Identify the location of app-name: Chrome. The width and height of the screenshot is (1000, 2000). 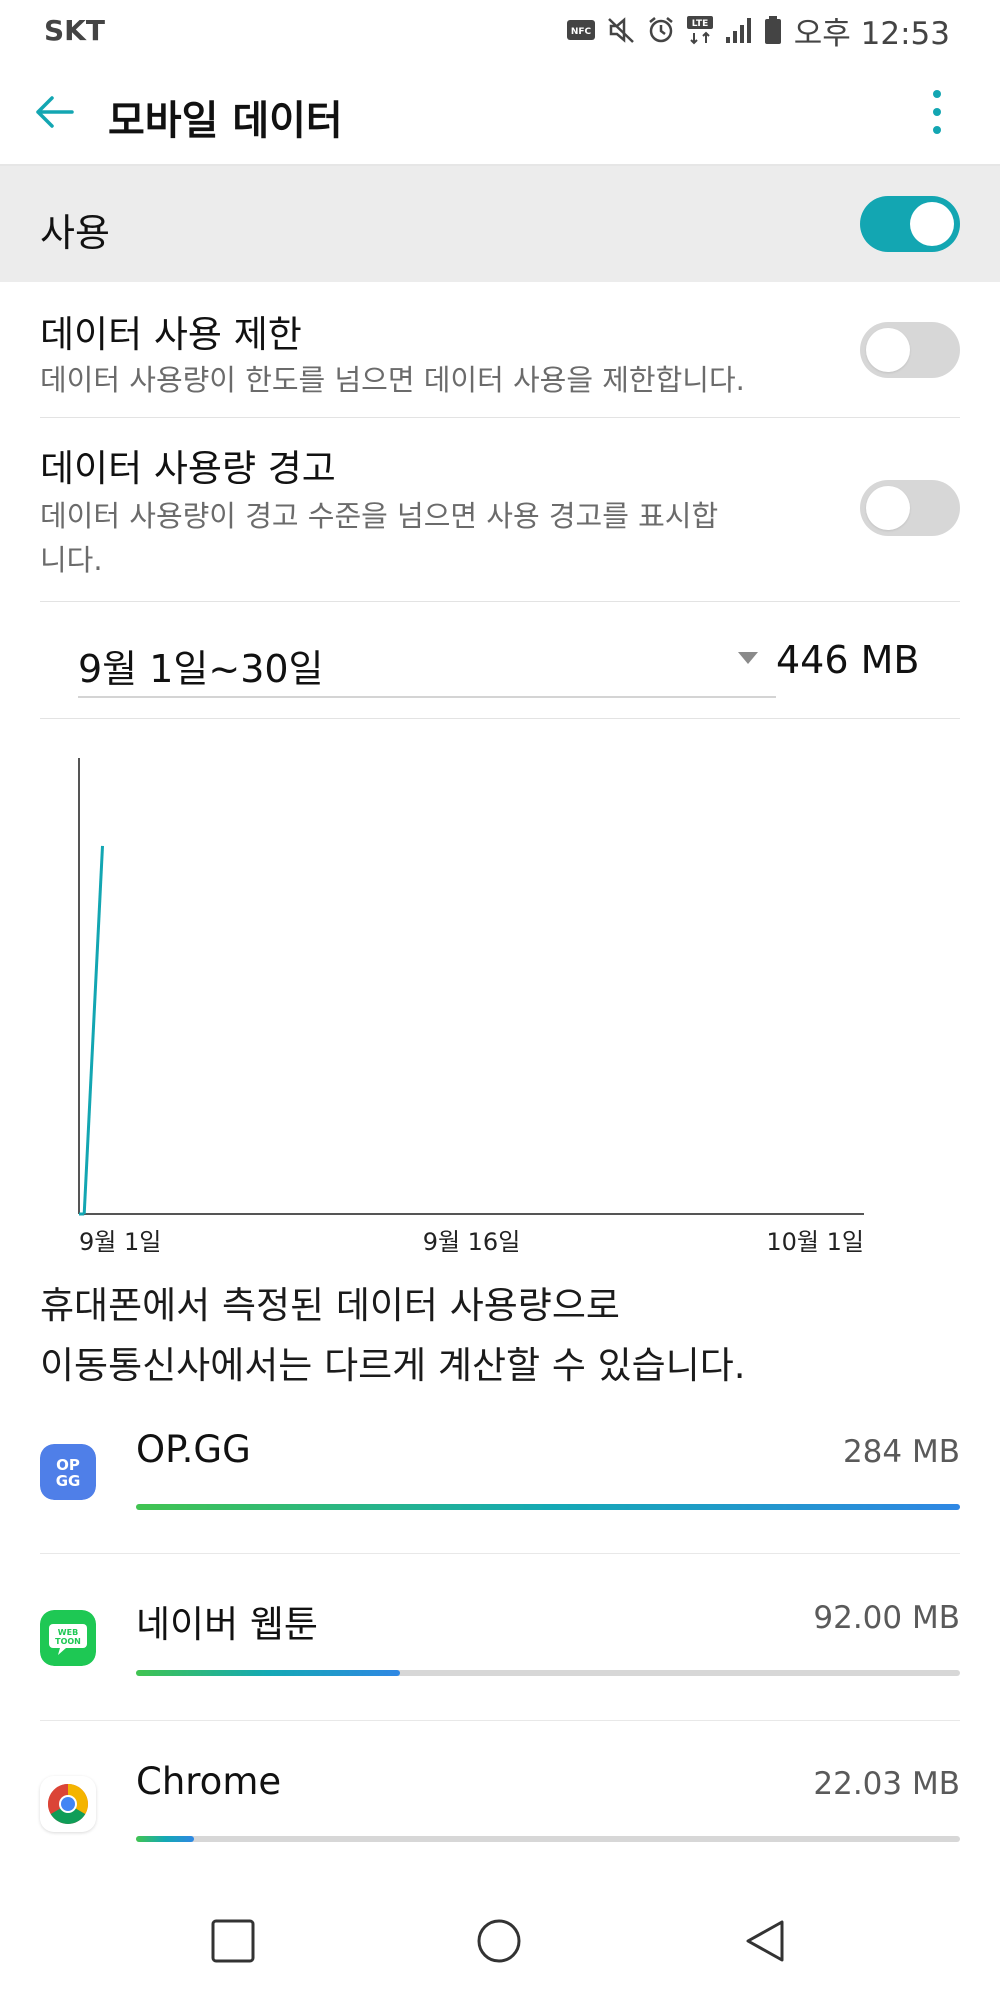
(209, 1781).